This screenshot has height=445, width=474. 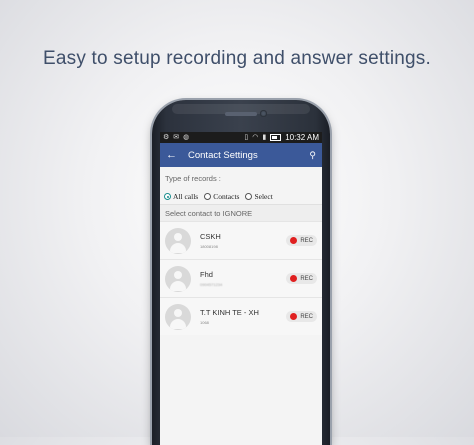 What do you see at coordinates (173, 155) in the screenshot?
I see `back-arrow-icon: ←` at bounding box center [173, 155].